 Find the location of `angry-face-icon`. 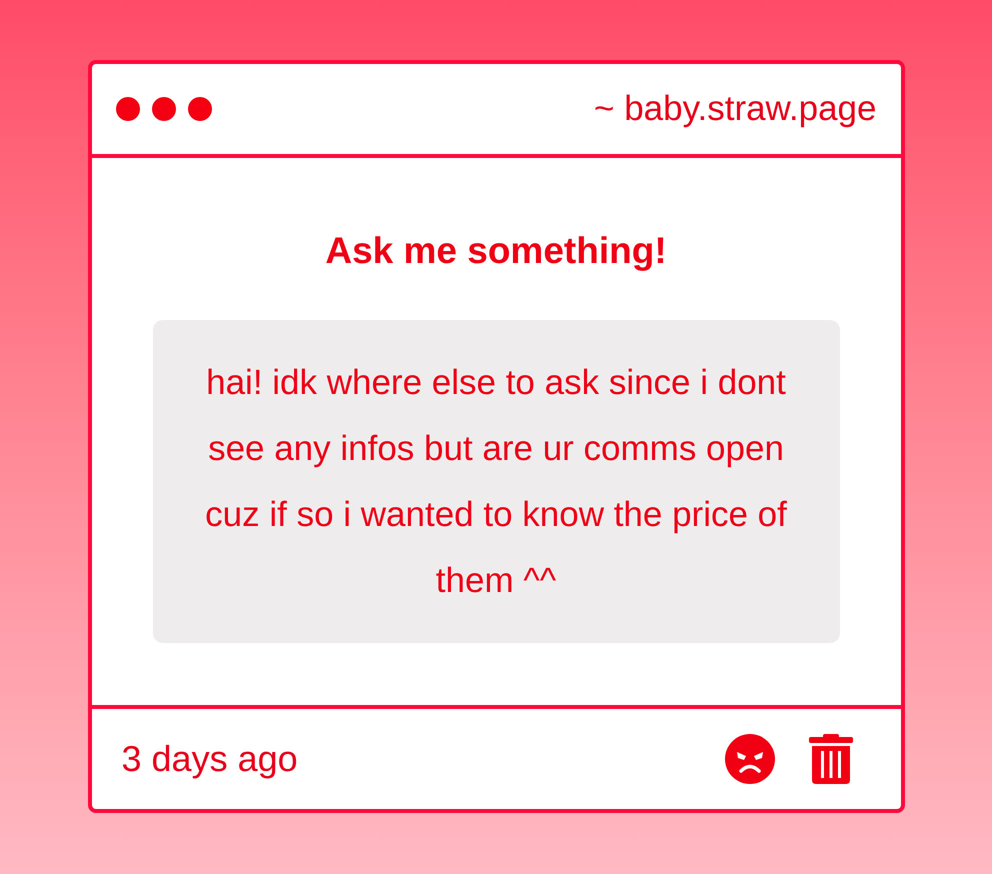

angry-face-icon is located at coordinates (749, 759).